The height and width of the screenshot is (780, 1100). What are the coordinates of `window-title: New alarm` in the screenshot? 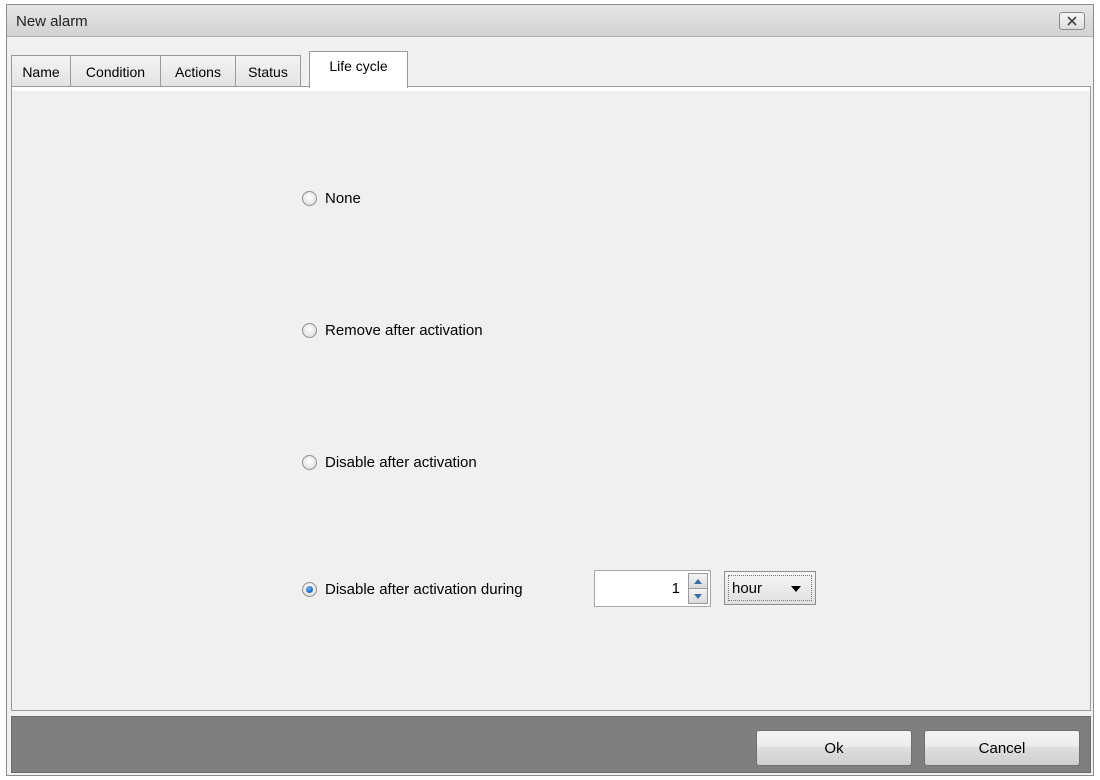 It's located at (52, 21).